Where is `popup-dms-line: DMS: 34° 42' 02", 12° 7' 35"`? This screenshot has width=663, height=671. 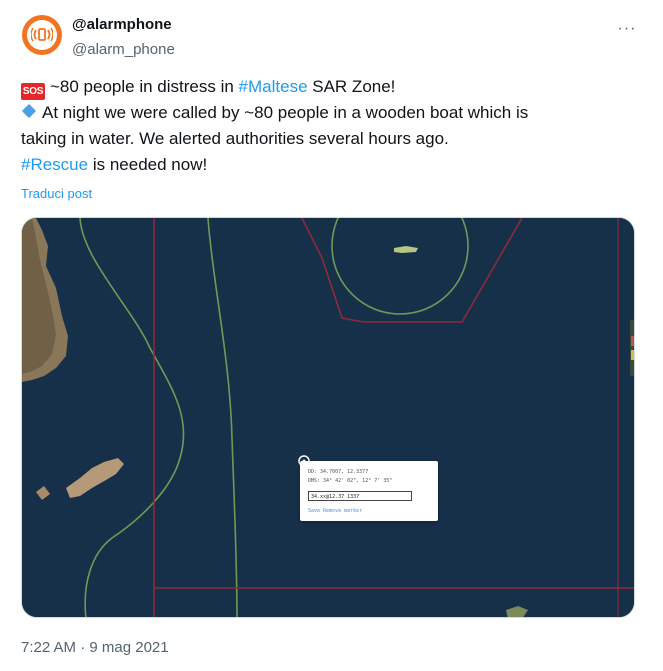
popup-dms-line: DMS: 34° 42' 02", 12° 7' 35" is located at coordinates (350, 481).